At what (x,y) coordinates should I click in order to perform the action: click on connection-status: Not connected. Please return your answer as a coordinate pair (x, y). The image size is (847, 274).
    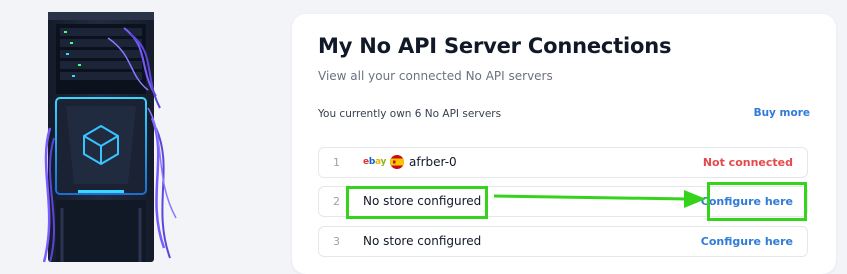
    Looking at the image, I should click on (747, 162).